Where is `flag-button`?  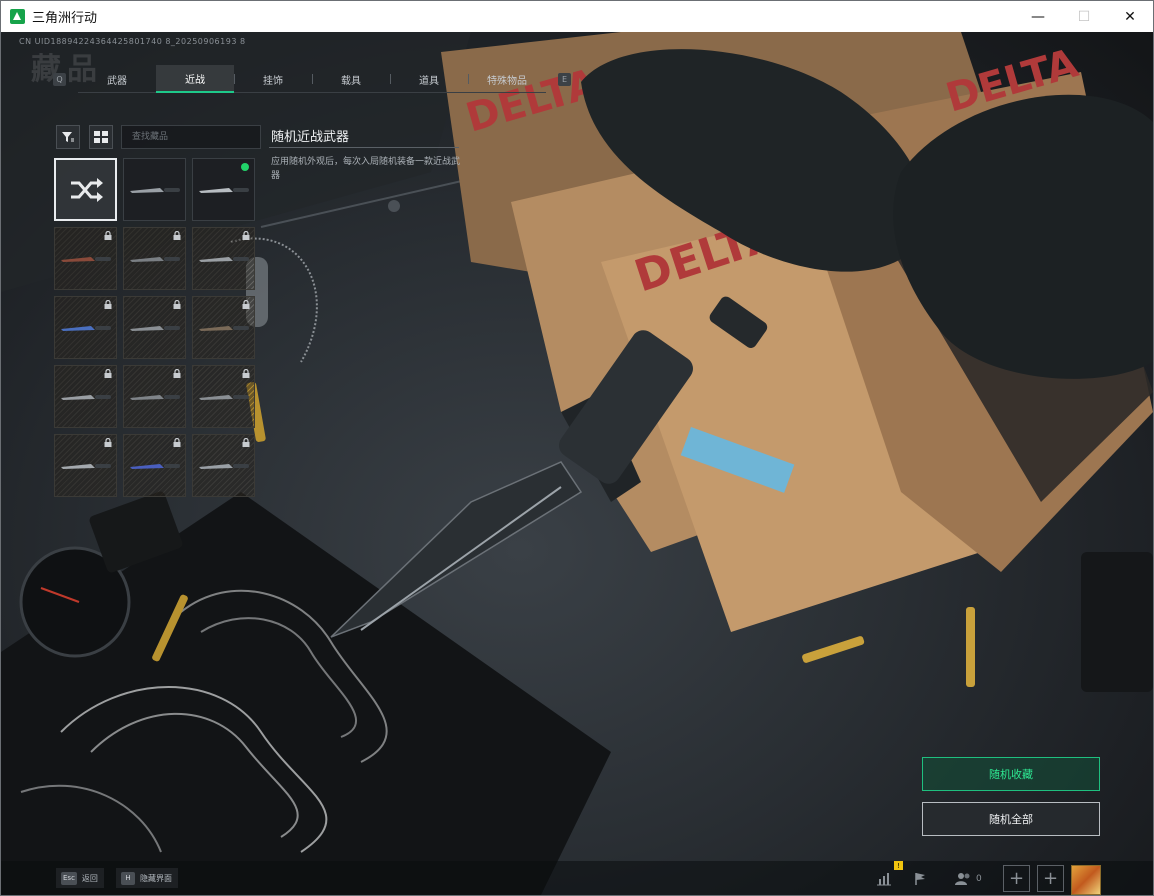 flag-button is located at coordinates (920, 879).